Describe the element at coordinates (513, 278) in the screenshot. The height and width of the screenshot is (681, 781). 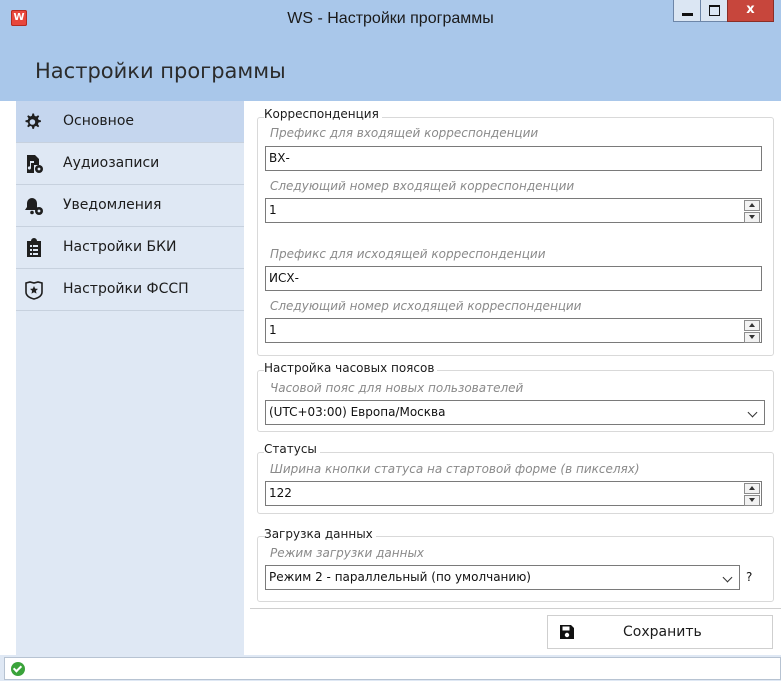
I see `outgoing-prefix-input: ИСХ-` at that location.